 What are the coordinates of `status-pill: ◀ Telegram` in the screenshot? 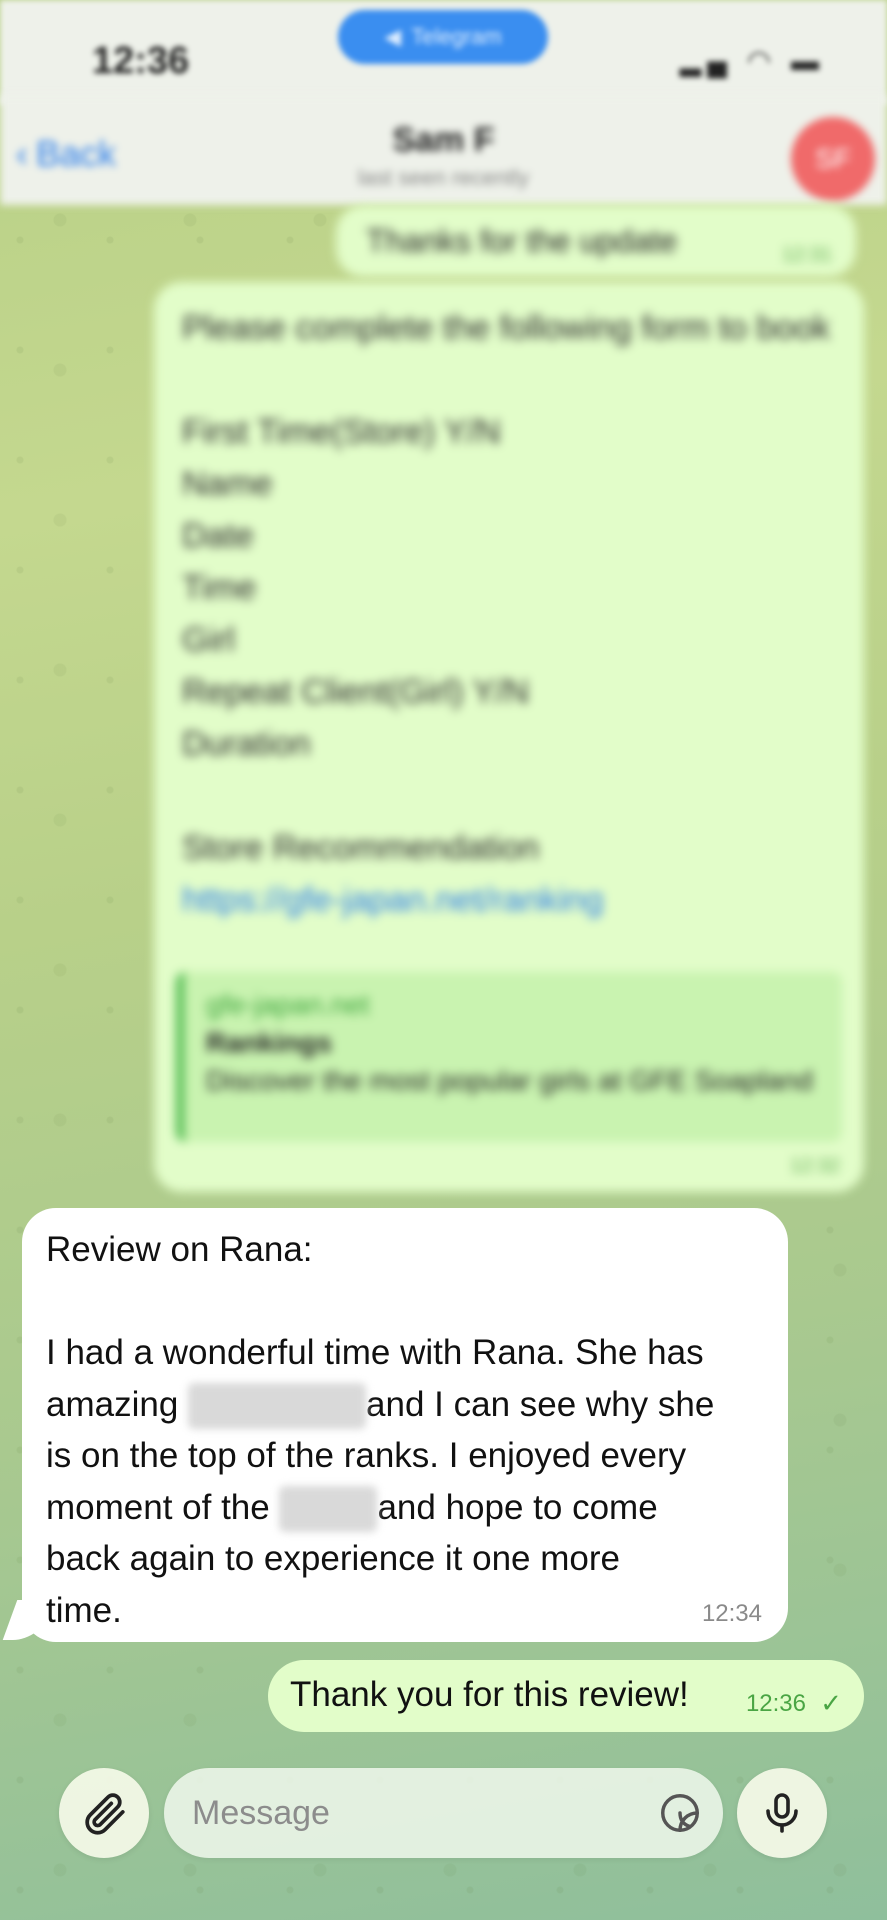 It's located at (443, 37).